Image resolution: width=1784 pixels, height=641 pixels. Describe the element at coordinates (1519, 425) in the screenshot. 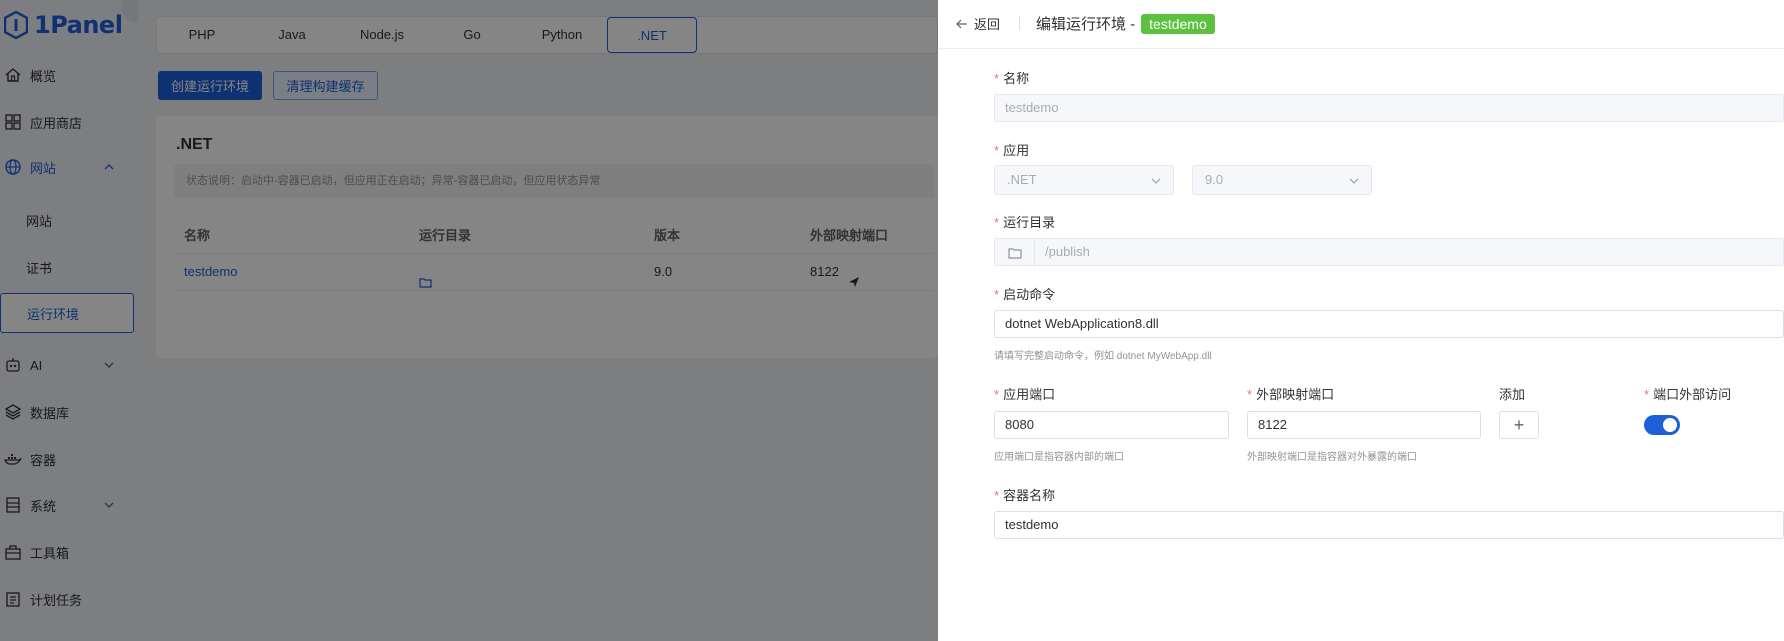

I see `add-port-button: +` at that location.